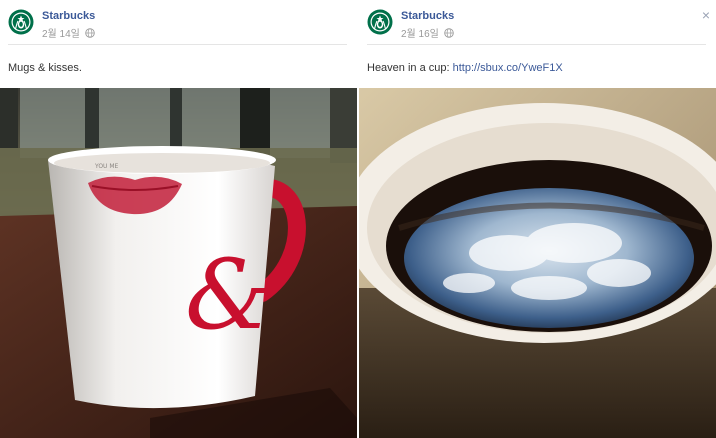 The image size is (716, 438). I want to click on post-caption: Mugs & kisses., so click(45, 68).